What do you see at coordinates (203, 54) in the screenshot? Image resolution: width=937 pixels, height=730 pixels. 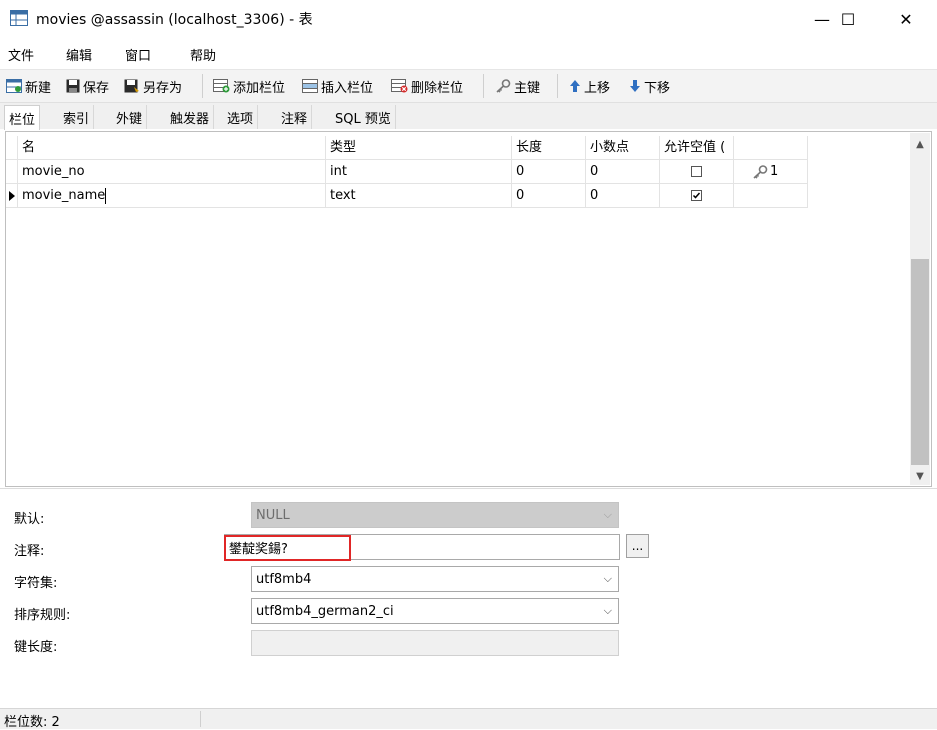 I see `menu-help: 帮助` at bounding box center [203, 54].